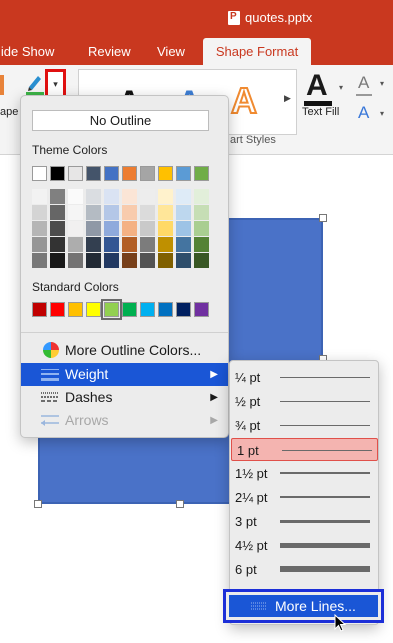 This screenshot has width=393, height=643. Describe the element at coordinates (382, 113) in the screenshot. I see `text-effects-caret-icon: ▾` at that location.